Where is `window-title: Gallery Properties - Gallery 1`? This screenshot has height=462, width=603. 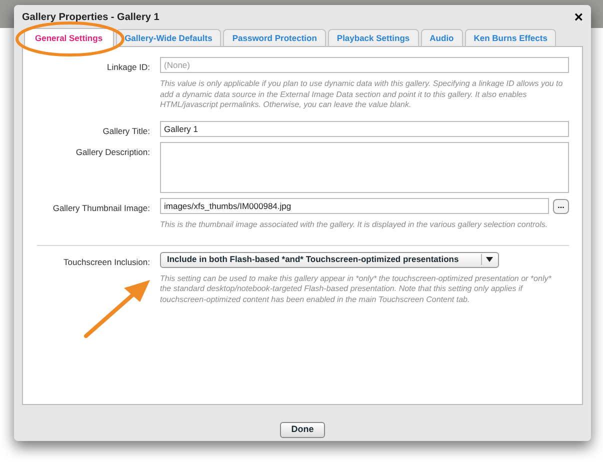 window-title: Gallery Properties - Gallery 1 is located at coordinates (91, 17).